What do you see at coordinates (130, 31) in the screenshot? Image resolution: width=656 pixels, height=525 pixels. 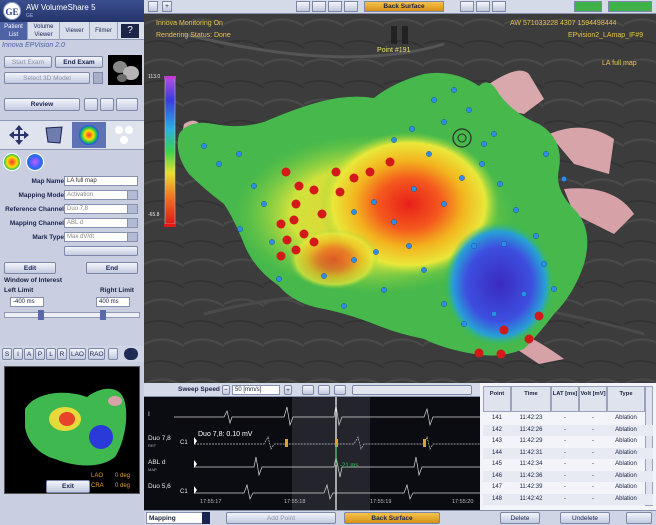 I see `help-icon: ?` at bounding box center [130, 31].